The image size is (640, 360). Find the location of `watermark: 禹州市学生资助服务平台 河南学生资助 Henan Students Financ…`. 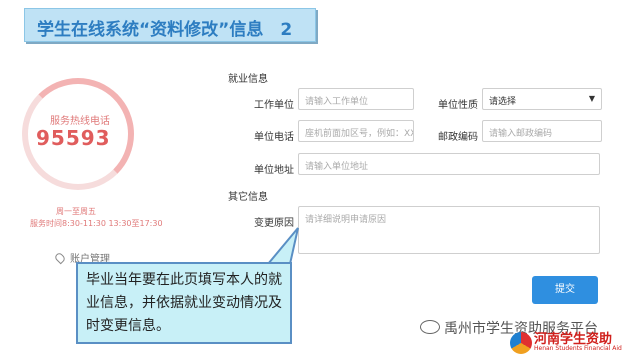

watermark: 禹州市学生资助服务平台 河南学生资助 Henan Students Financ… is located at coordinates (528, 338).